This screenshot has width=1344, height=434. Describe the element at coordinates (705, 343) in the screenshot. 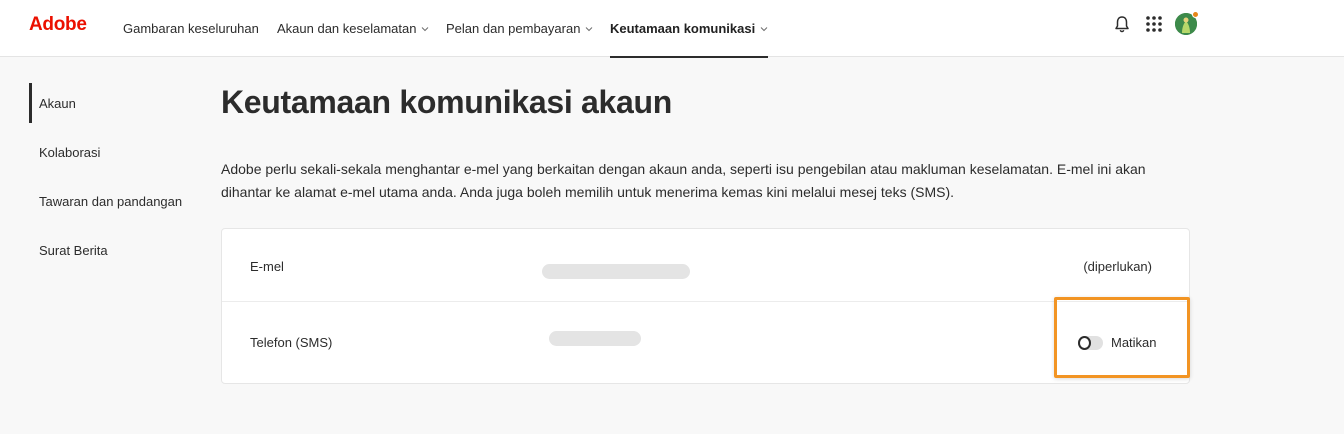

I see `phone-sms-row: Telefon (SMS) Matikan` at that location.